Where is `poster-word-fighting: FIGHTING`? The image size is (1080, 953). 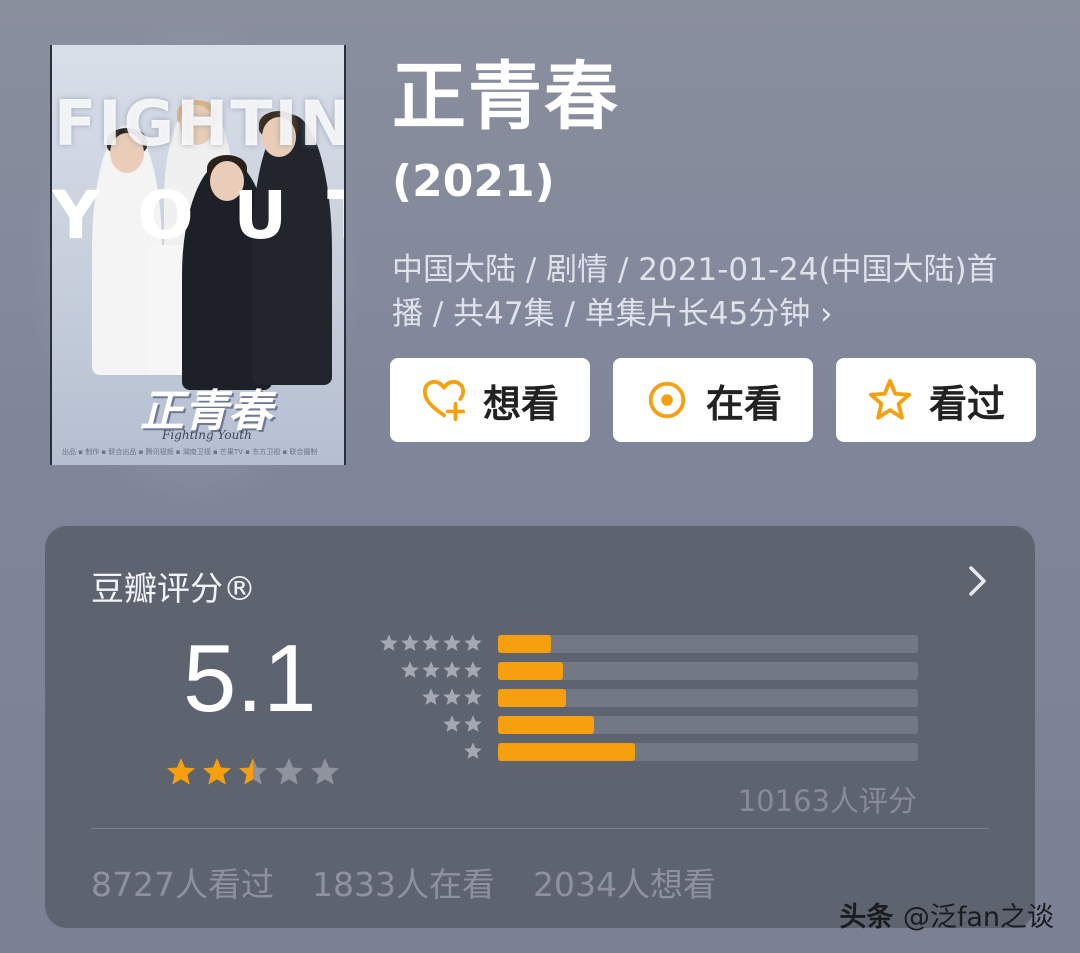
poster-word-fighting: FIGHTING is located at coordinates (199, 123).